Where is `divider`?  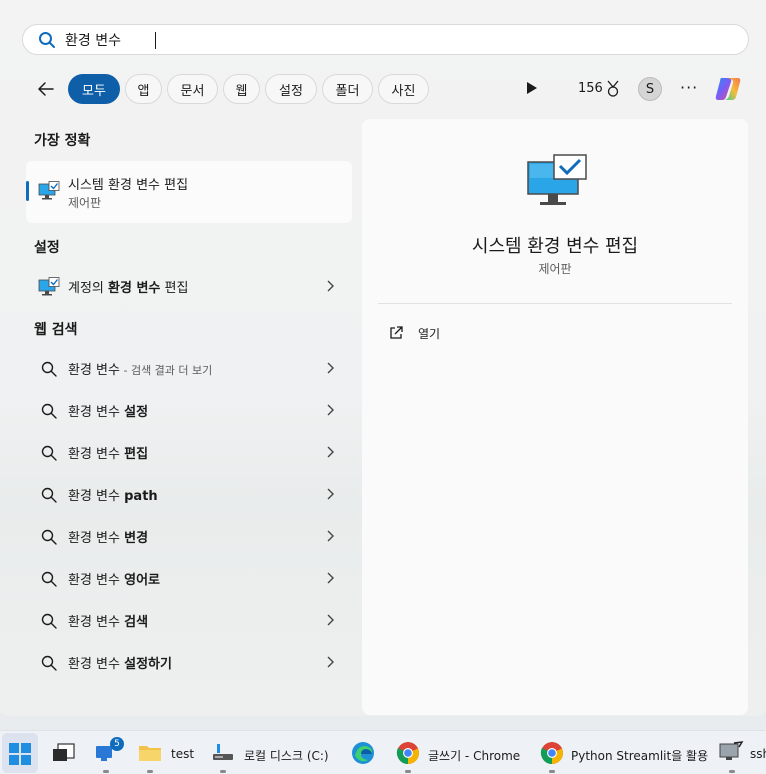 divider is located at coordinates (555, 303).